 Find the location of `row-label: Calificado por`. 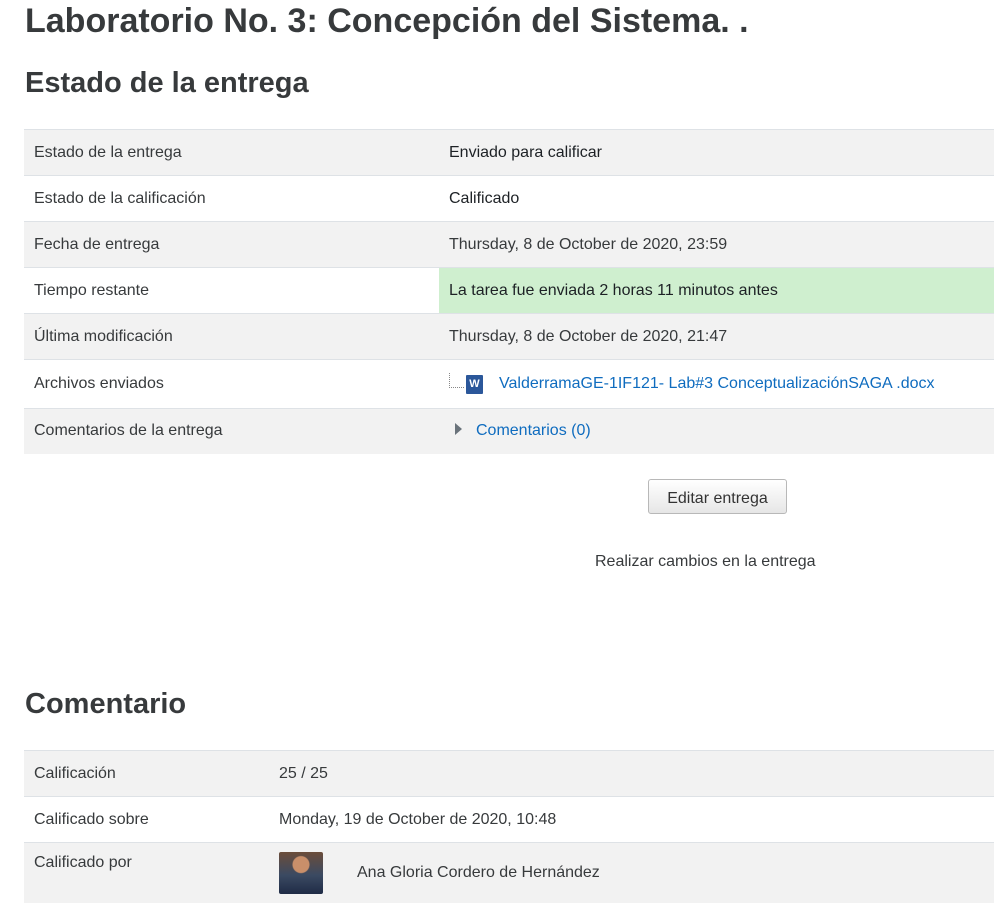

row-label: Calificado por is located at coordinates (146, 872).